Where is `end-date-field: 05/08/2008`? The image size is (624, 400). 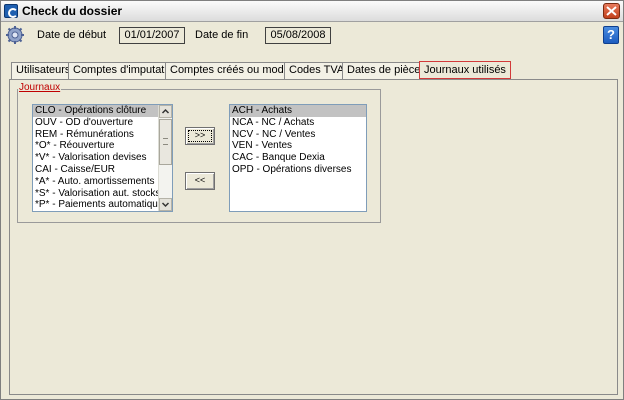 end-date-field: 05/08/2008 is located at coordinates (298, 35).